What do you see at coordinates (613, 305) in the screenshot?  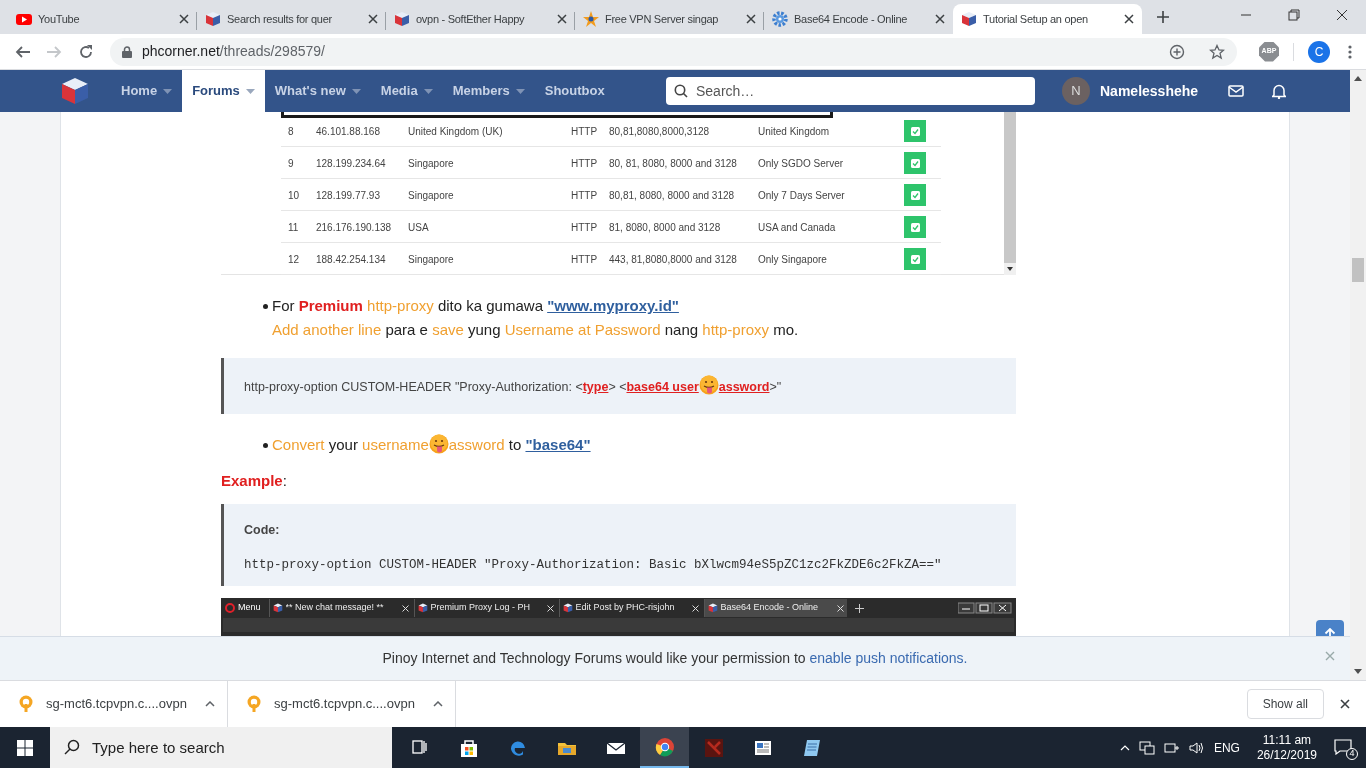 I see `link: "www.myproxy.id"` at bounding box center [613, 305].